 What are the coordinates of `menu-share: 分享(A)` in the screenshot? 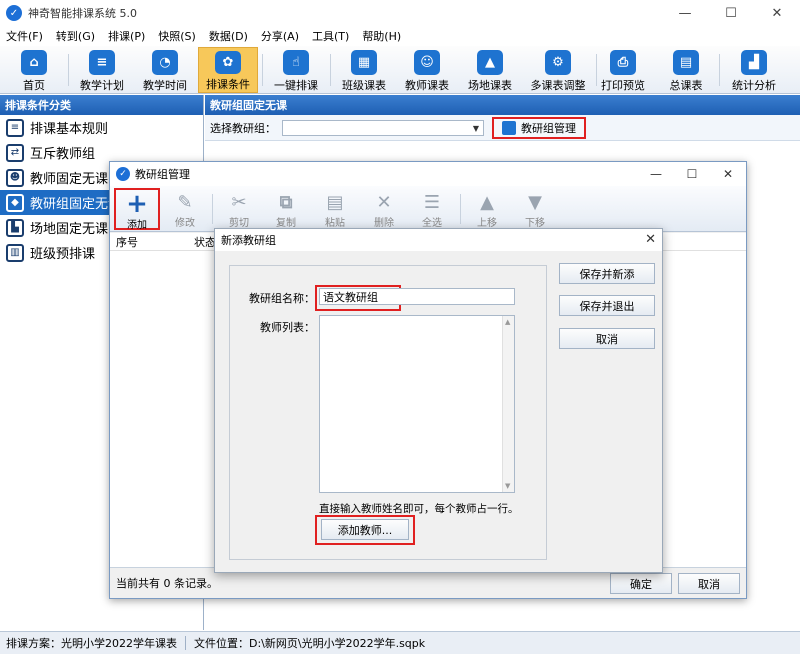 It's located at (280, 36).